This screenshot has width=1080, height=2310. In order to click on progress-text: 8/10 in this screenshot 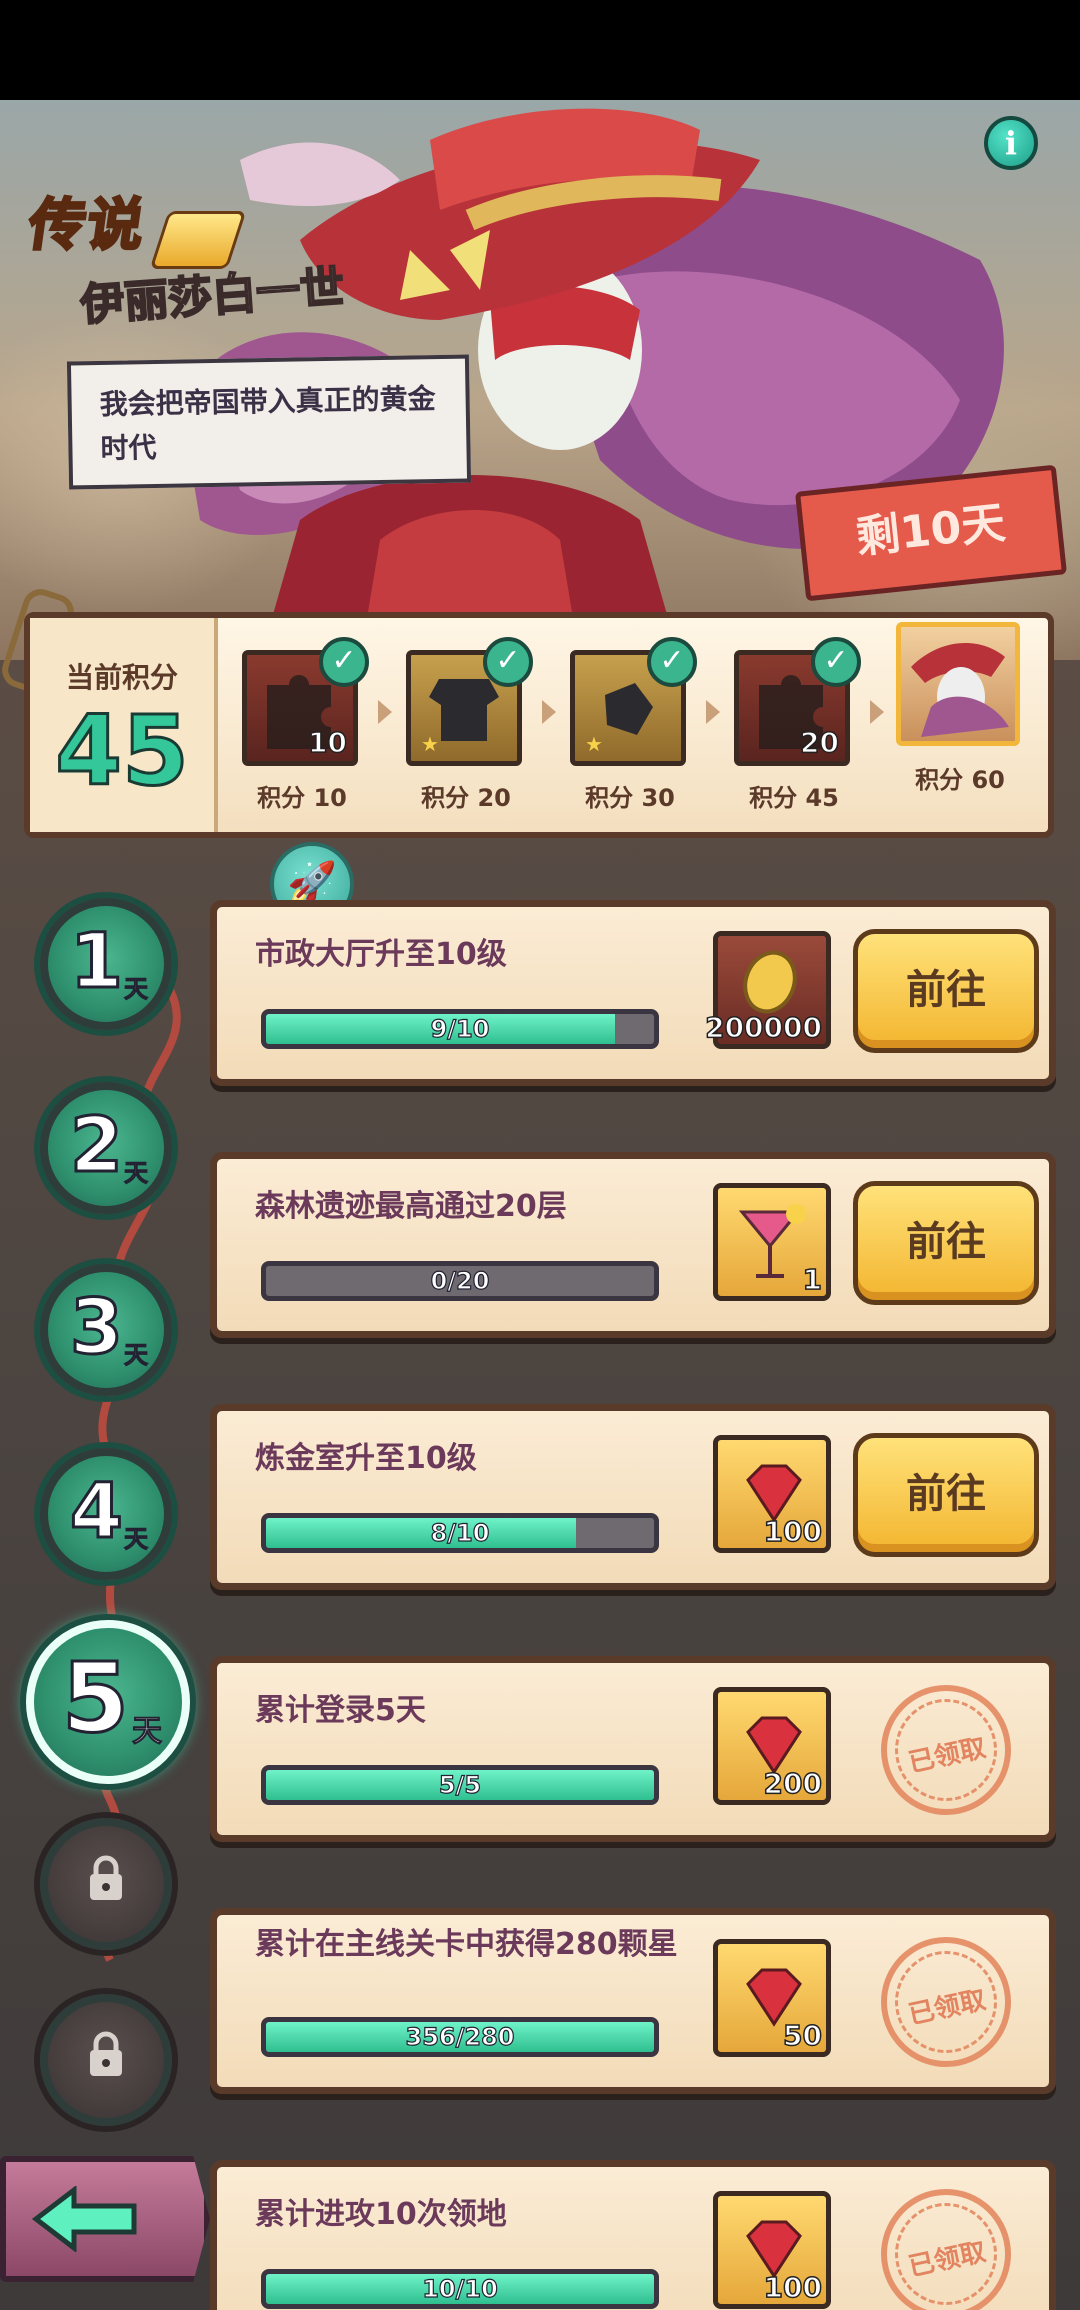, I will do `click(460, 1532)`.